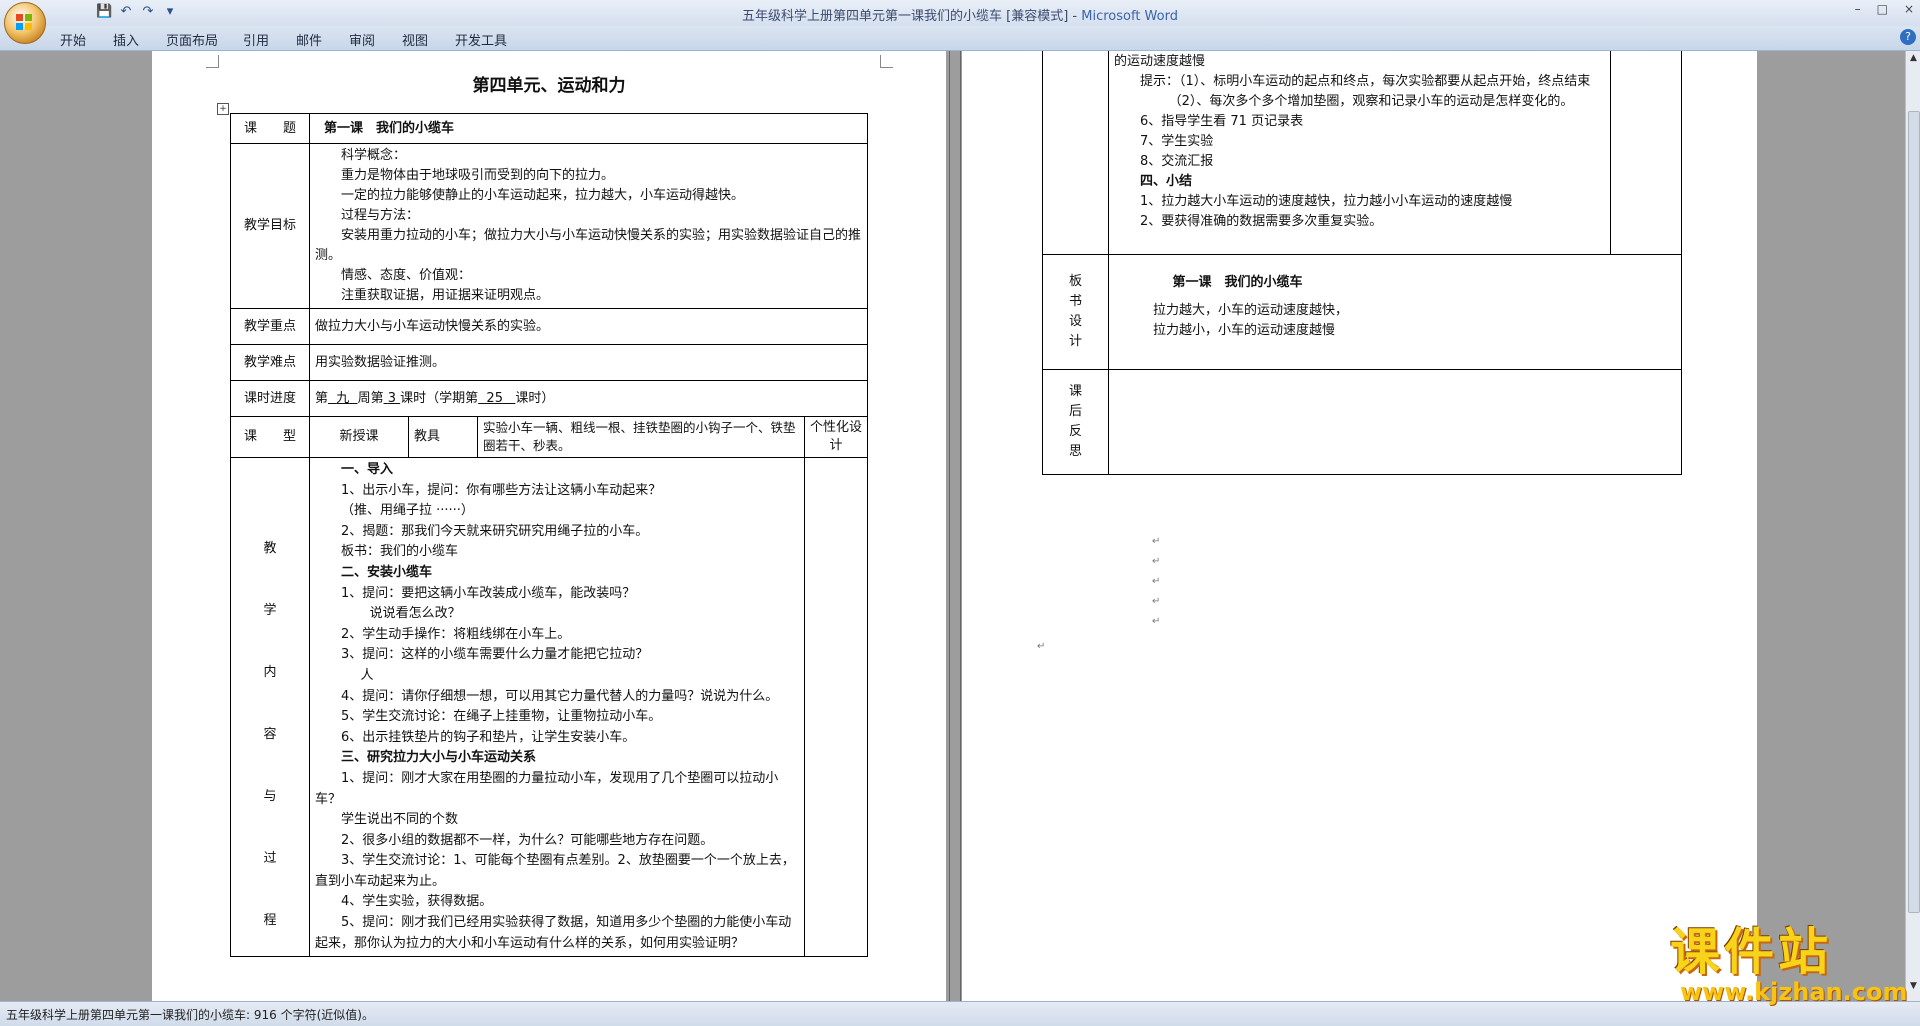  I want to click on content-line: 提示：（1）、标明小车运动的起点和终点，每次实验都要从起点开始，终点结束, so click(1365, 81).